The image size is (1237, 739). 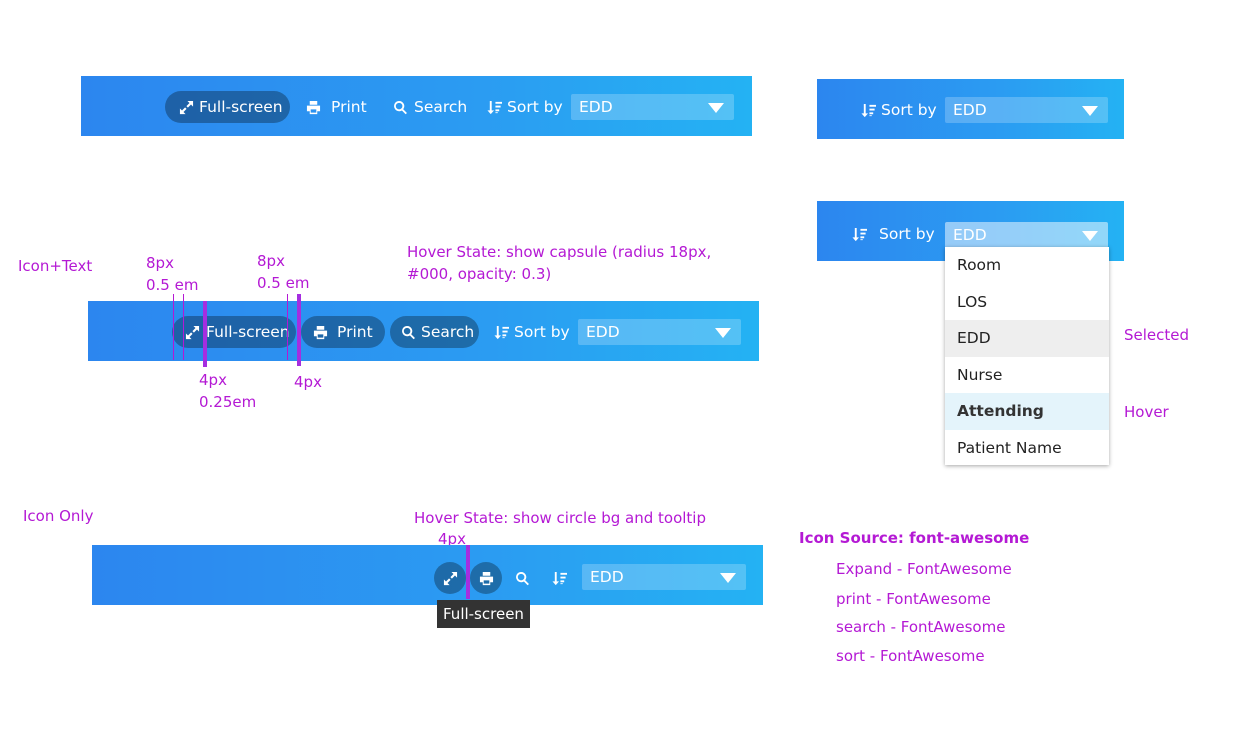 I want to click on menu-item-los: LOS, so click(x=1027, y=302).